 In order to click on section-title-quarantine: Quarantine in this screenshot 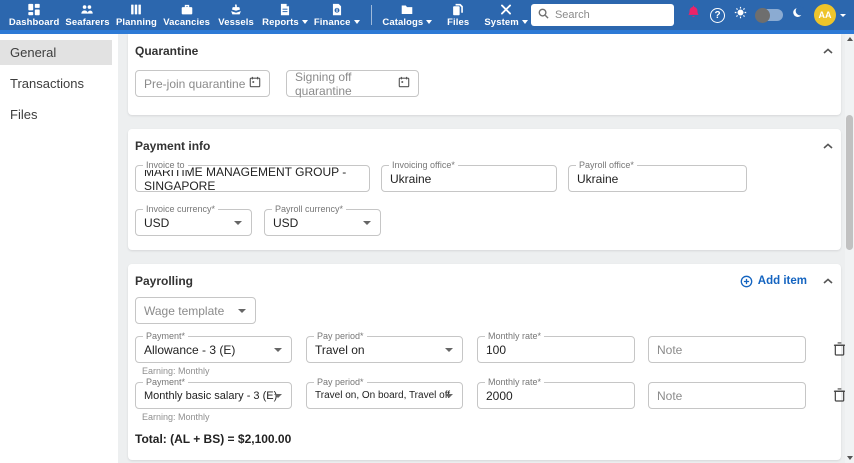, I will do `click(167, 51)`.